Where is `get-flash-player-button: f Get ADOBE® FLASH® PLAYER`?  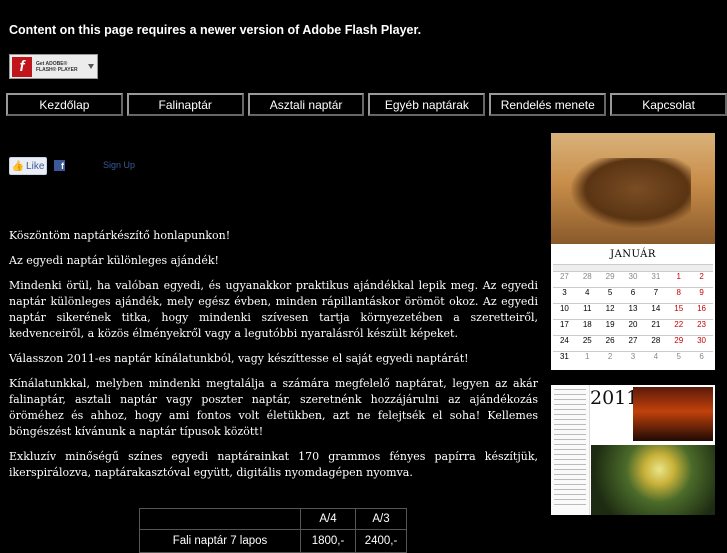
get-flash-player-button: f Get ADOBE® FLASH® PLAYER is located at coordinates (53, 66).